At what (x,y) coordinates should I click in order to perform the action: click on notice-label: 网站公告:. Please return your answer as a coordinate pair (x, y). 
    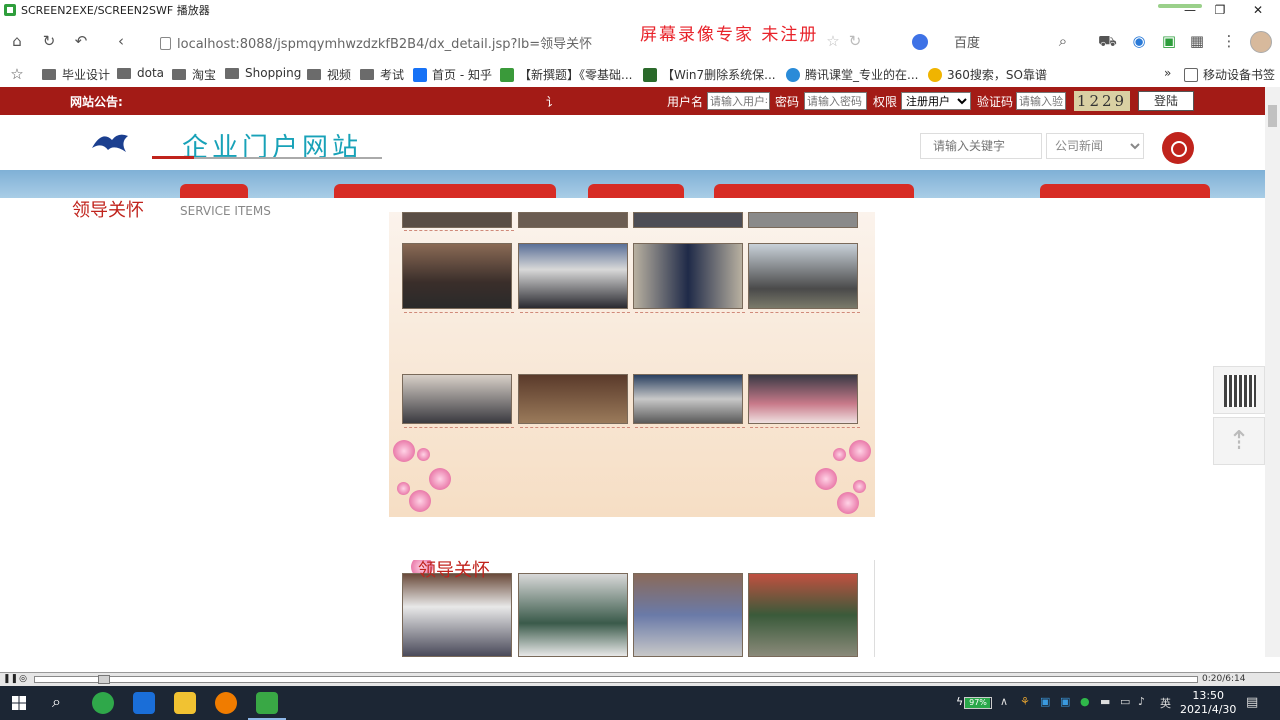
    Looking at the image, I should click on (96, 102).